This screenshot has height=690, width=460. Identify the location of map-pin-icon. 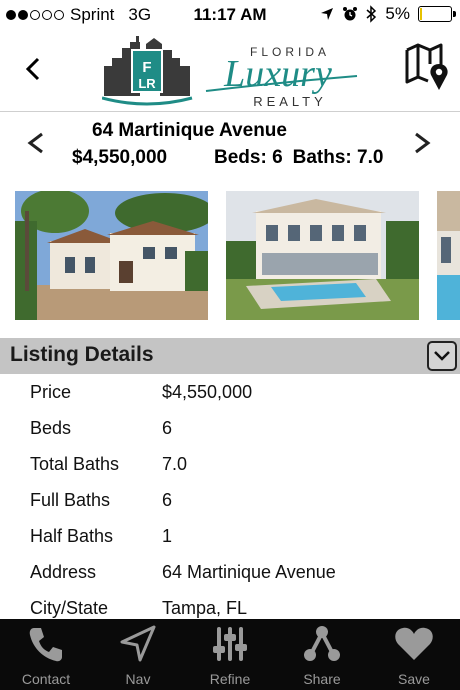
(426, 66).